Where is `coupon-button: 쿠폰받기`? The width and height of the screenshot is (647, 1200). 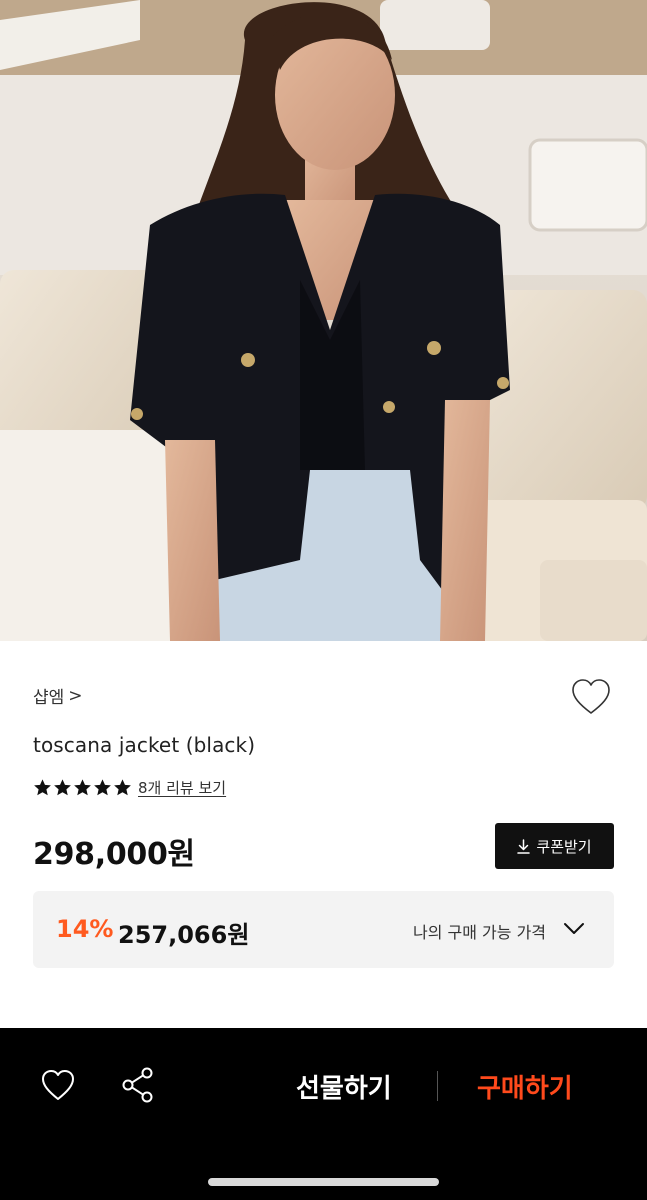 coupon-button: 쿠폰받기 is located at coordinates (554, 846).